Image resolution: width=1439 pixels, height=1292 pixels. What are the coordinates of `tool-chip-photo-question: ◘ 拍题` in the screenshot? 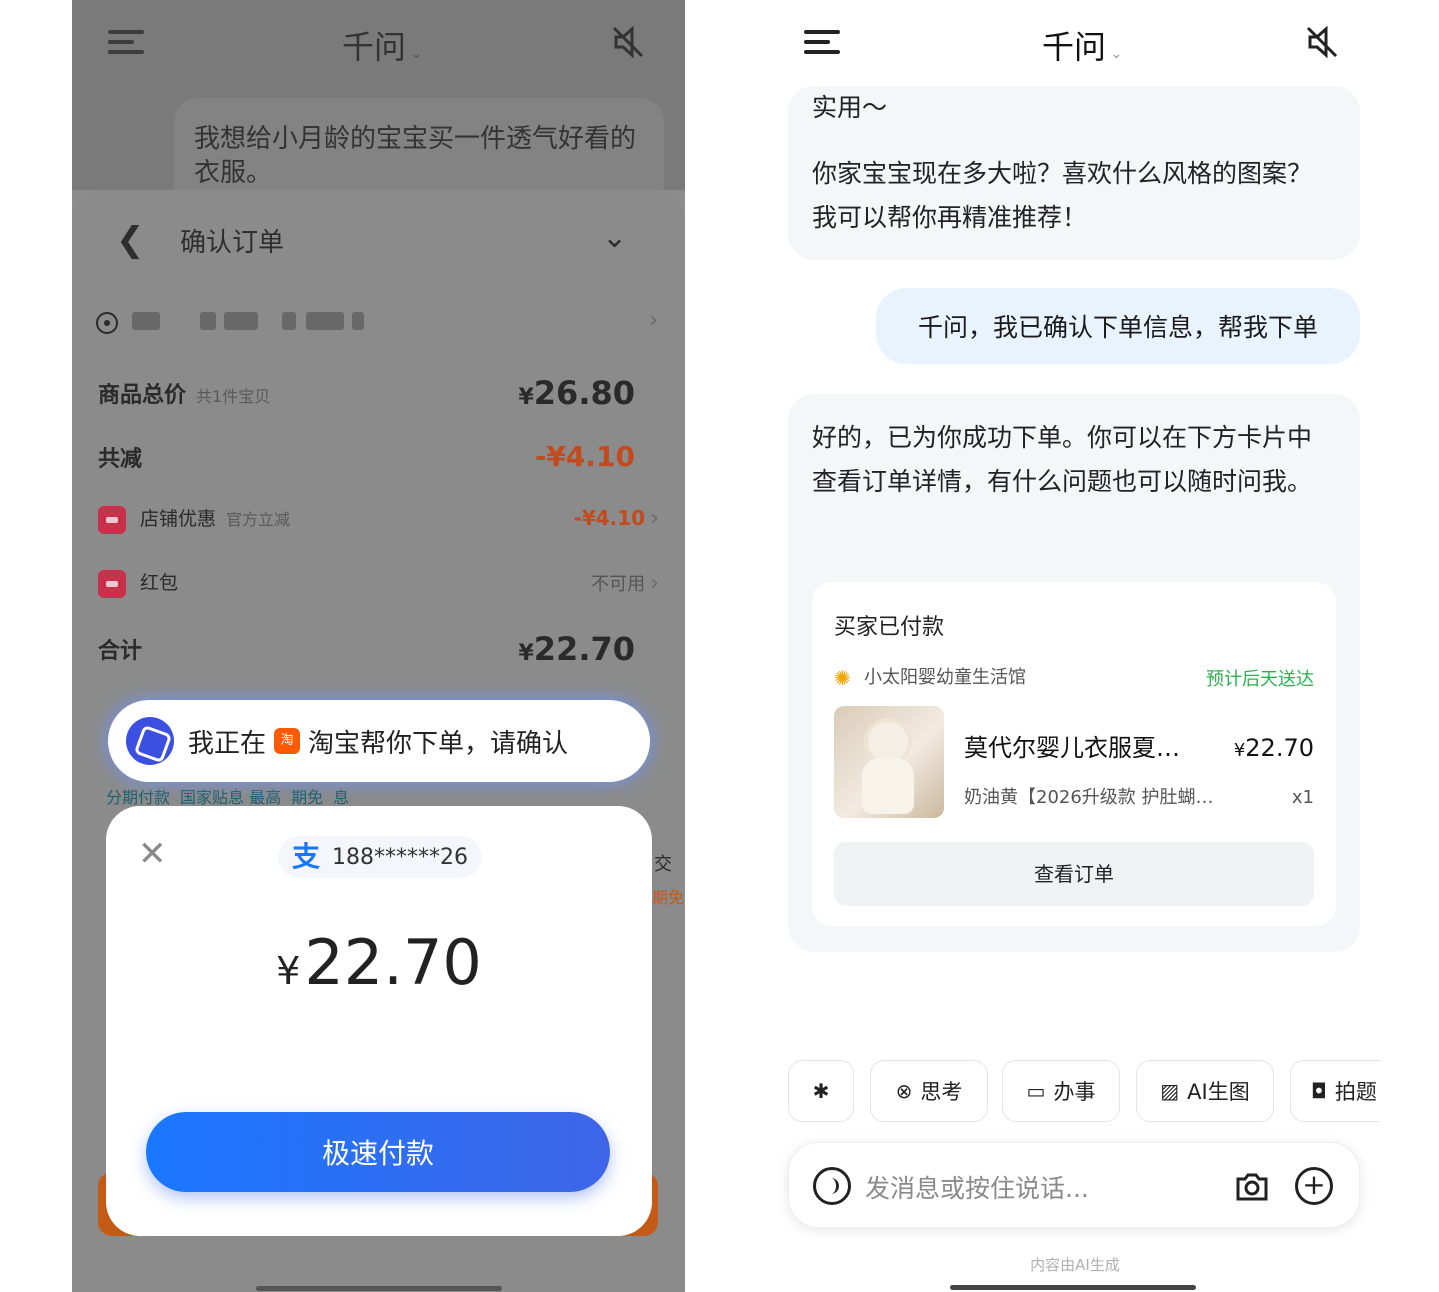 It's located at (1335, 1091).